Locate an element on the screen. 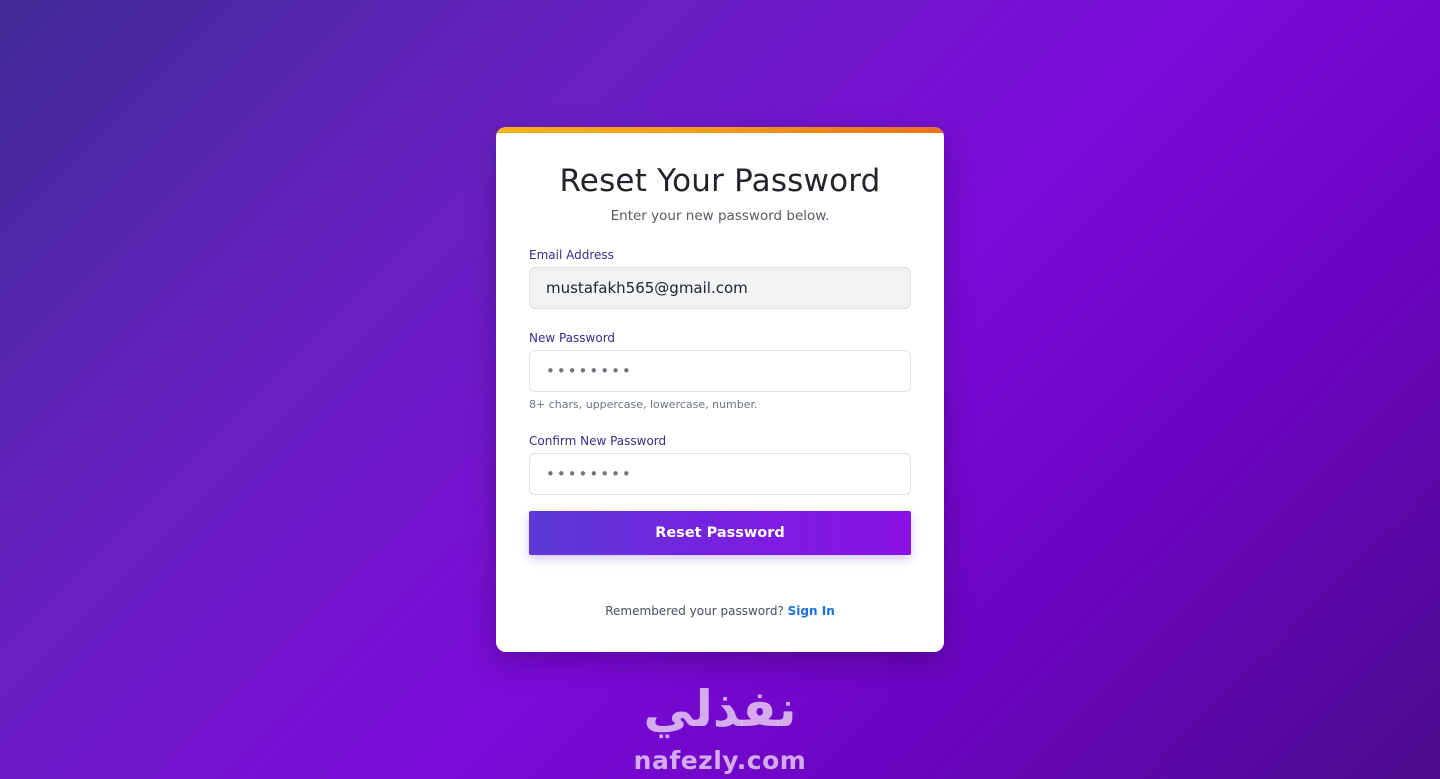 The width and height of the screenshot is (1440, 779). page-subtitle: Enter your new password below. is located at coordinates (720, 216).